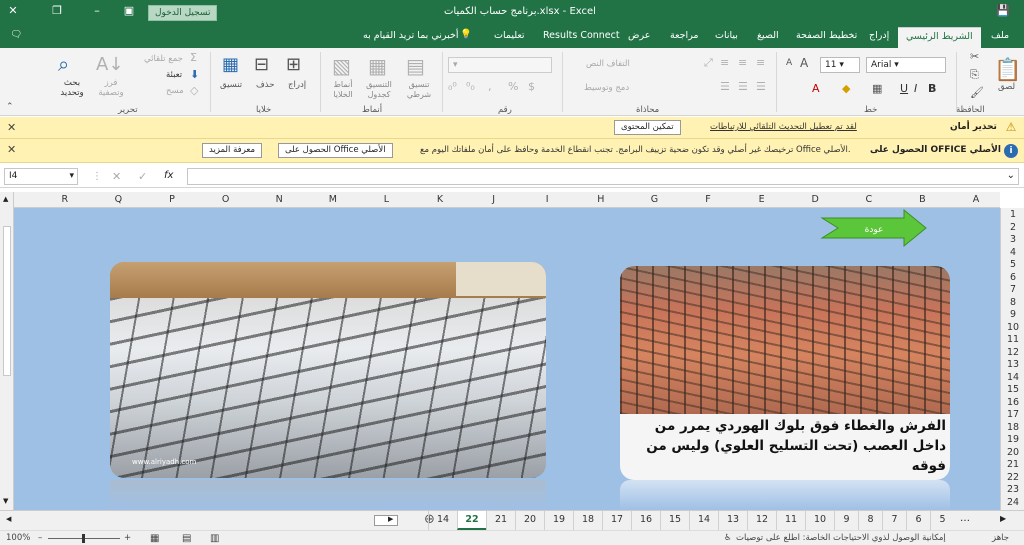 Image resolution: width=1024 pixels, height=545 pixels. What do you see at coordinates (175, 91) in the screenshot?
I see `clear-button: مسح` at bounding box center [175, 91].